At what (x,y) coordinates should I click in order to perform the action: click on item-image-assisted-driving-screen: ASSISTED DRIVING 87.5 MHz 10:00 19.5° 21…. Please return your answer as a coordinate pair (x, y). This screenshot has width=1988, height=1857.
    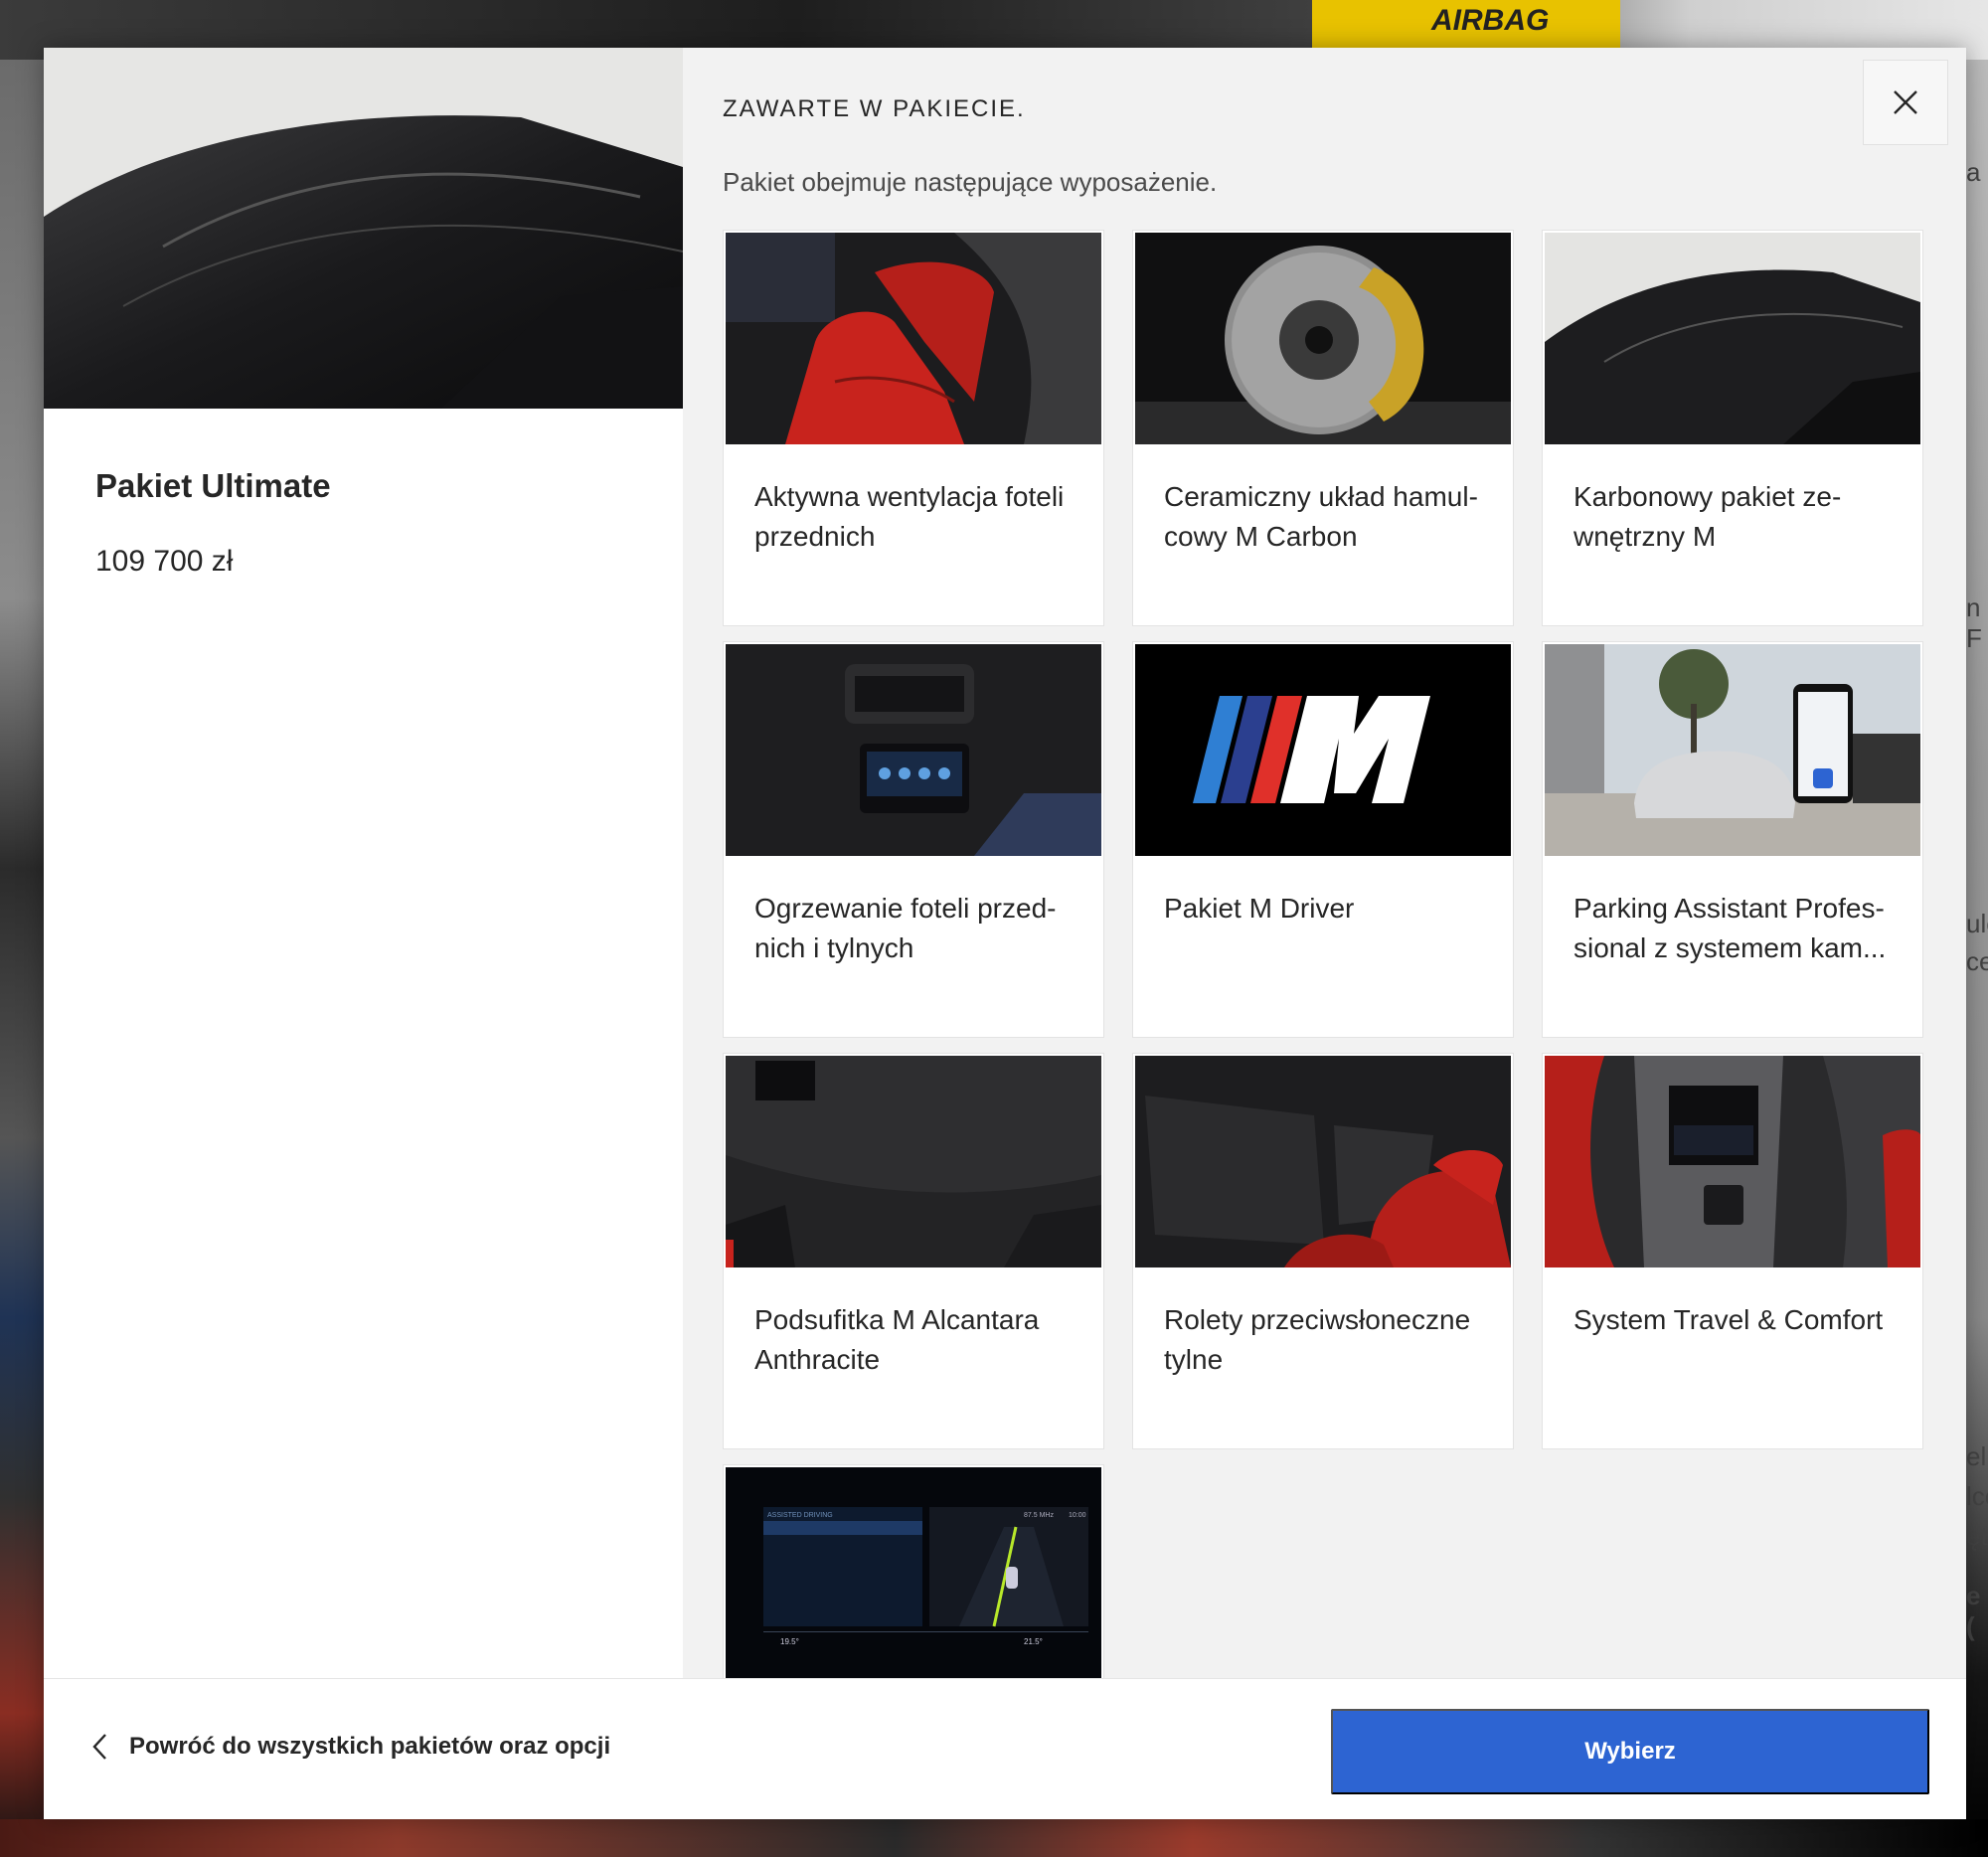
    Looking at the image, I should click on (913, 1573).